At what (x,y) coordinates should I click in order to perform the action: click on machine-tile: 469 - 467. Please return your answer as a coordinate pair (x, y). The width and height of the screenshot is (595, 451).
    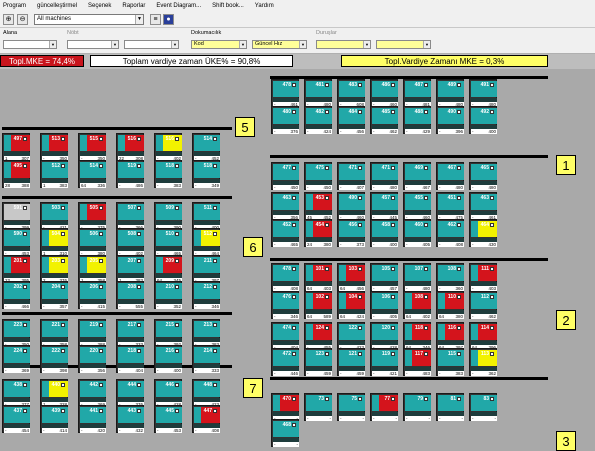
    Looking at the image, I should click on (417, 176).